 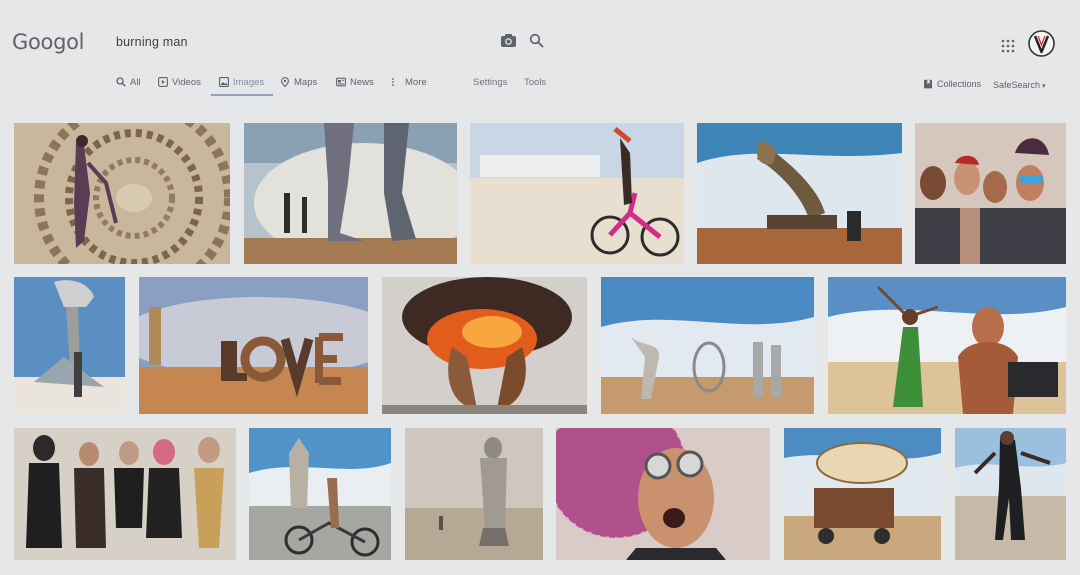 I want to click on desert-sculptures-image, so click(x=707, y=345).